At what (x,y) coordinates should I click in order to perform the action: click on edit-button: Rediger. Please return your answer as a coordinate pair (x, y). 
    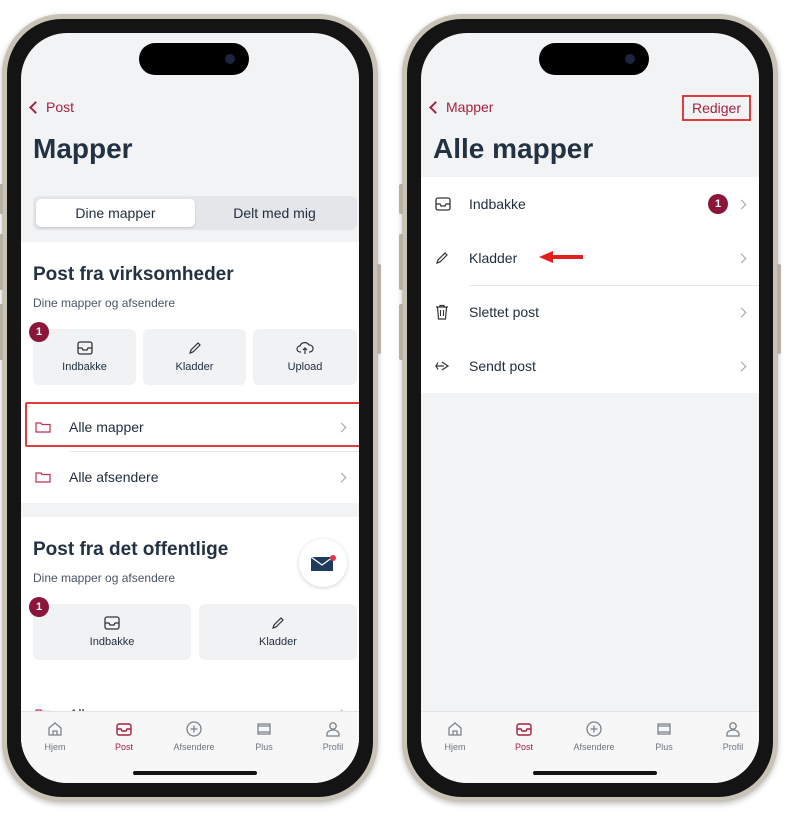
    Looking at the image, I should click on (716, 108).